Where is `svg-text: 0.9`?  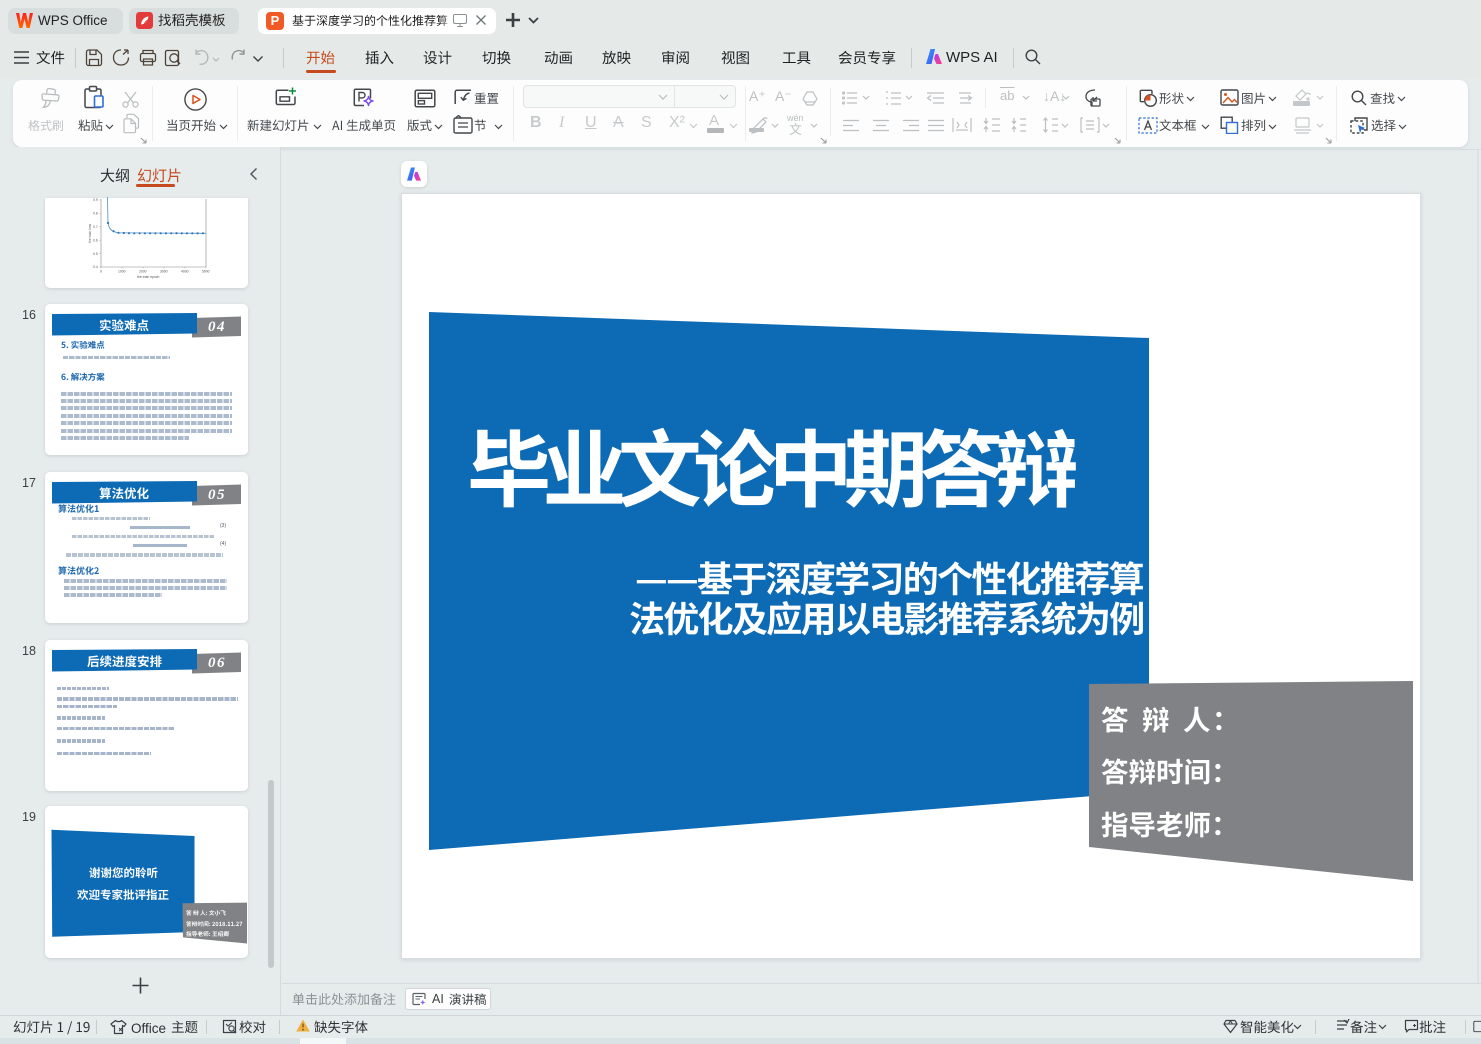
svg-text: 0.9 is located at coordinates (95, 200).